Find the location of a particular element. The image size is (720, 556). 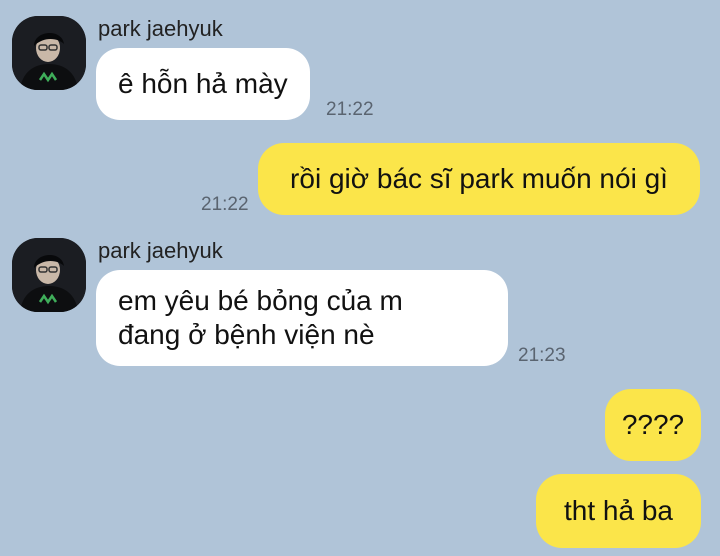

message-bubble-outgoing: ???? is located at coordinates (653, 425).